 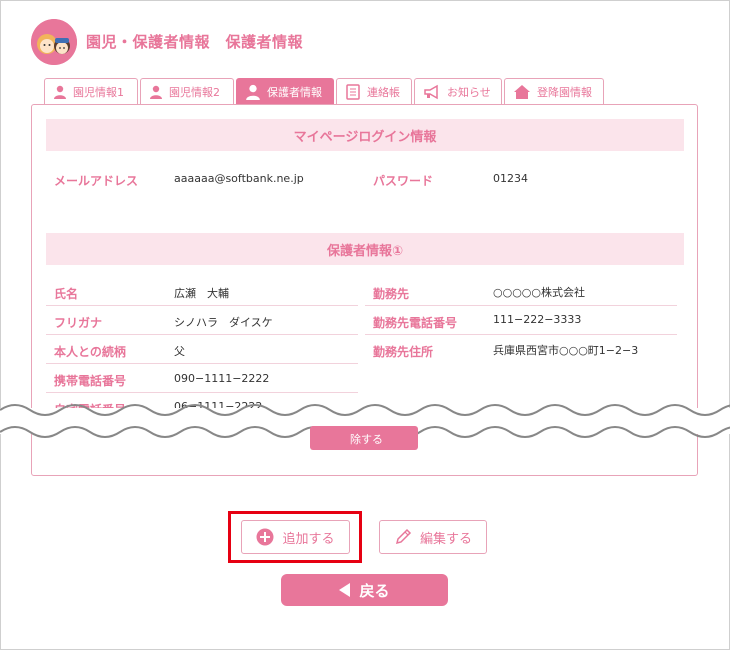 I want to click on tab-attendance: 登降園情報, so click(x=554, y=91).